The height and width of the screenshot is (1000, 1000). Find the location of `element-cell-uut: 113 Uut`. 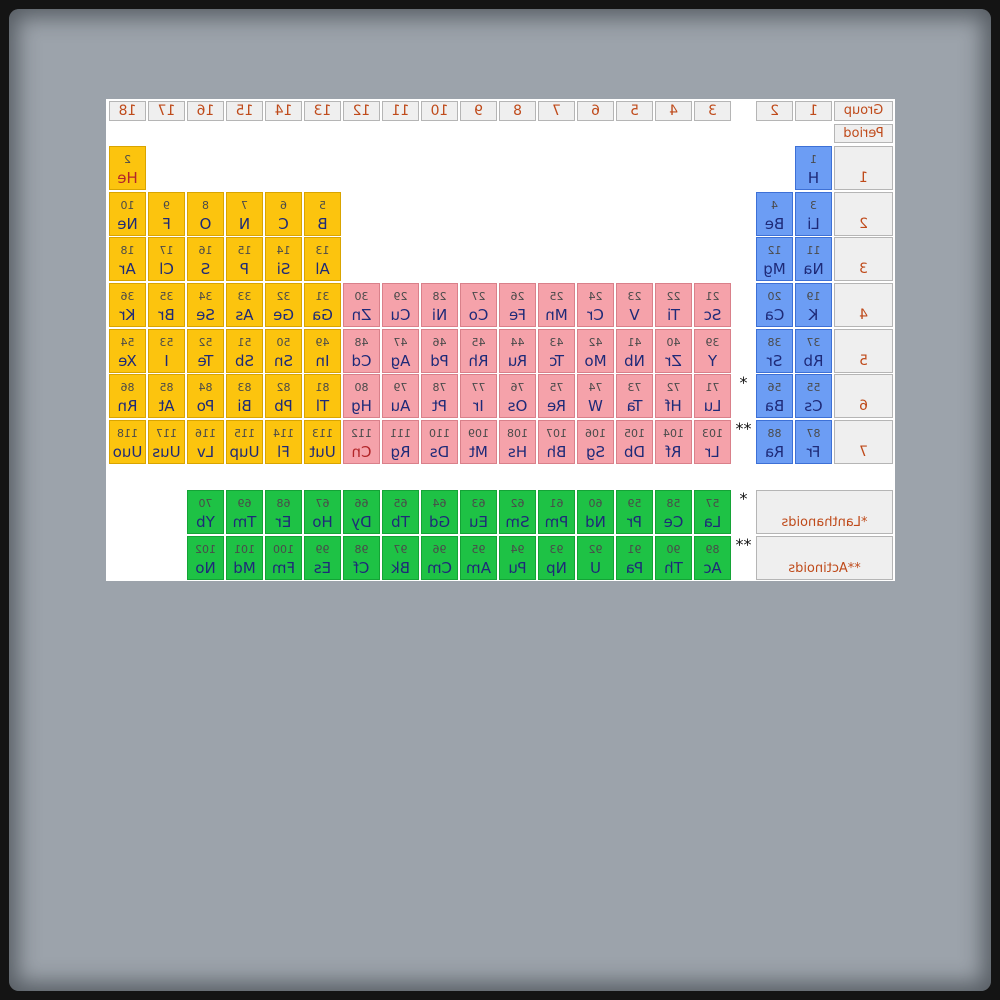

element-cell-uut: 113 Uut is located at coordinates (322, 442).